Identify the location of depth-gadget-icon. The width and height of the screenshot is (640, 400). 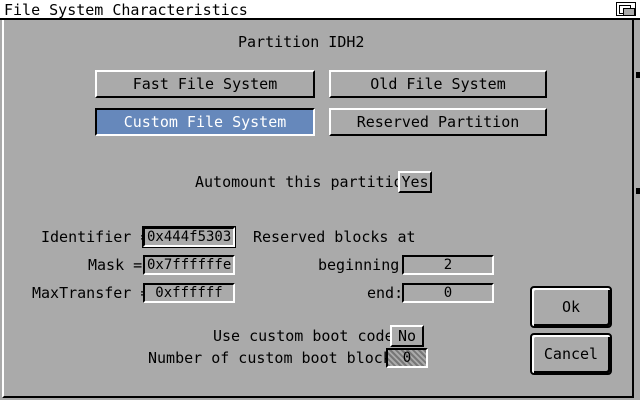
(626, 9).